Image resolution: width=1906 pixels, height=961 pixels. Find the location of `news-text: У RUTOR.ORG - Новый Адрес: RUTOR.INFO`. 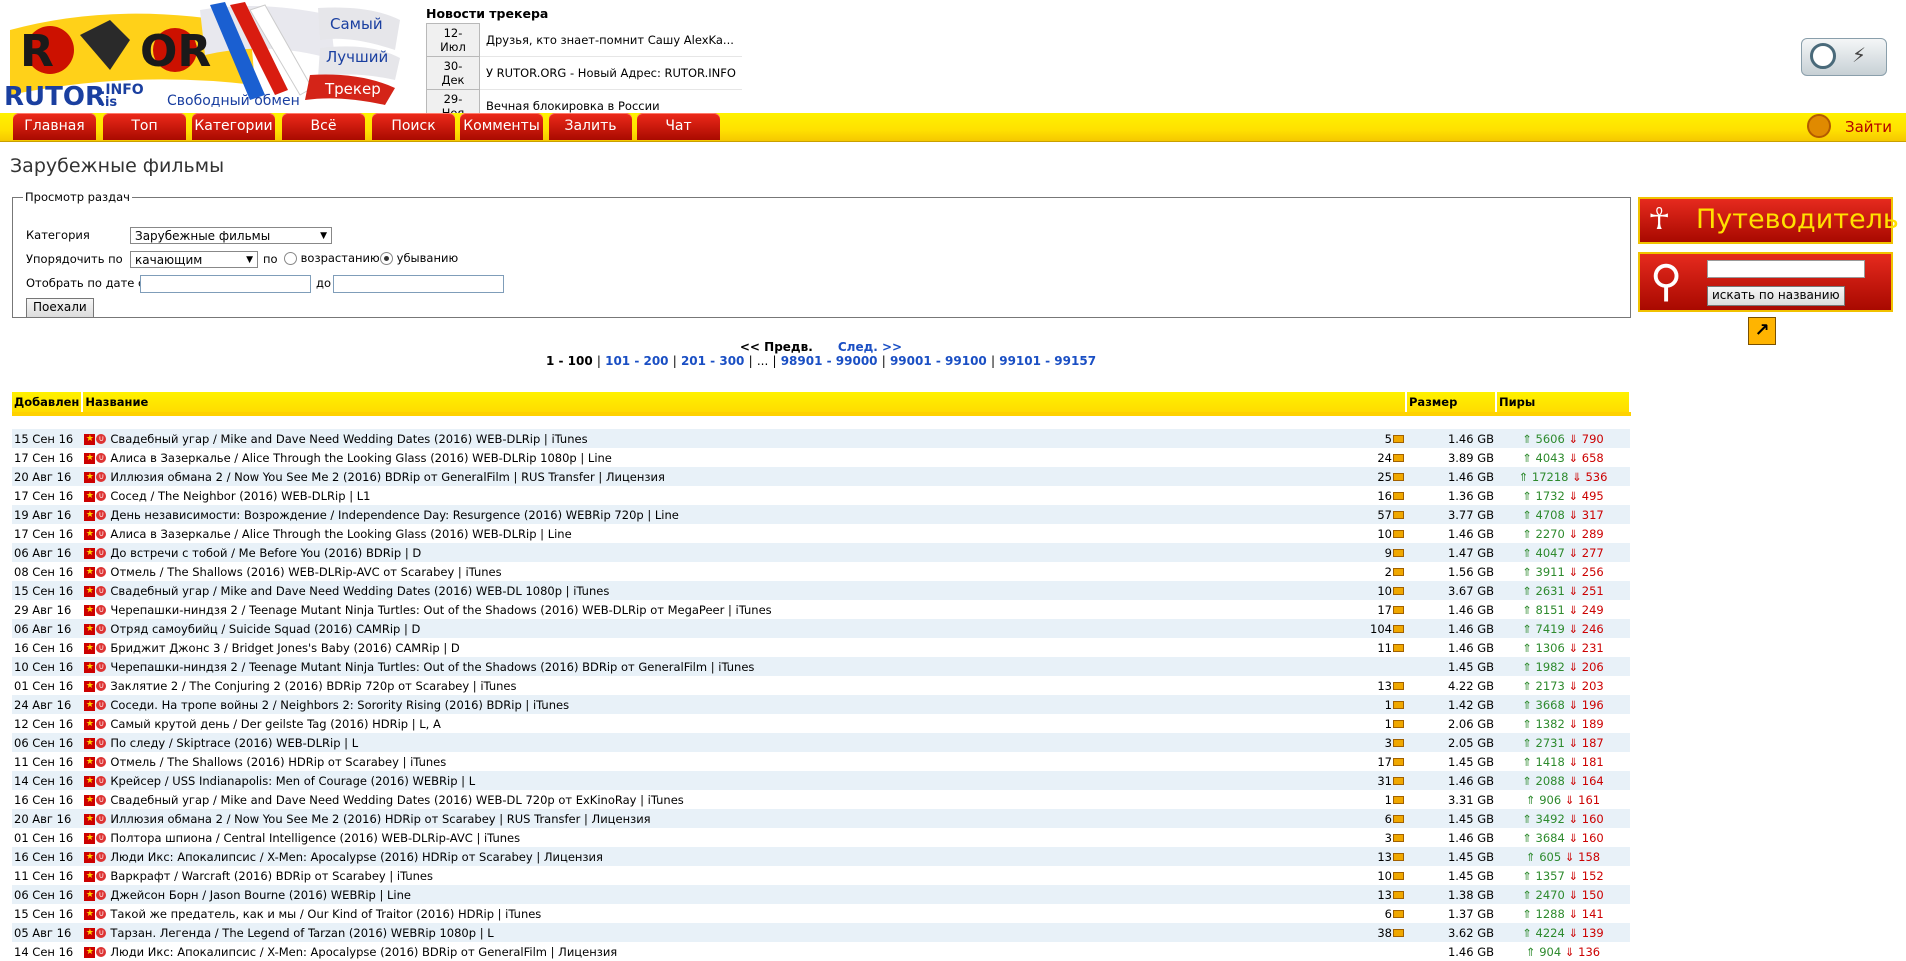

news-text: У RUTOR.ORG - Новый Адрес: RUTOR.INFO is located at coordinates (610, 73).